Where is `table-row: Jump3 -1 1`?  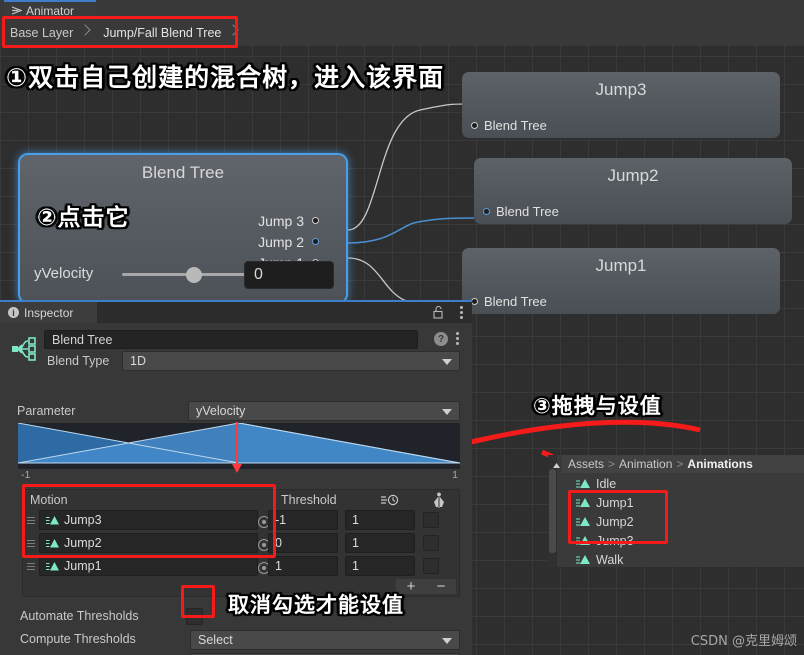 table-row: Jump3 -1 1 is located at coordinates (241, 520).